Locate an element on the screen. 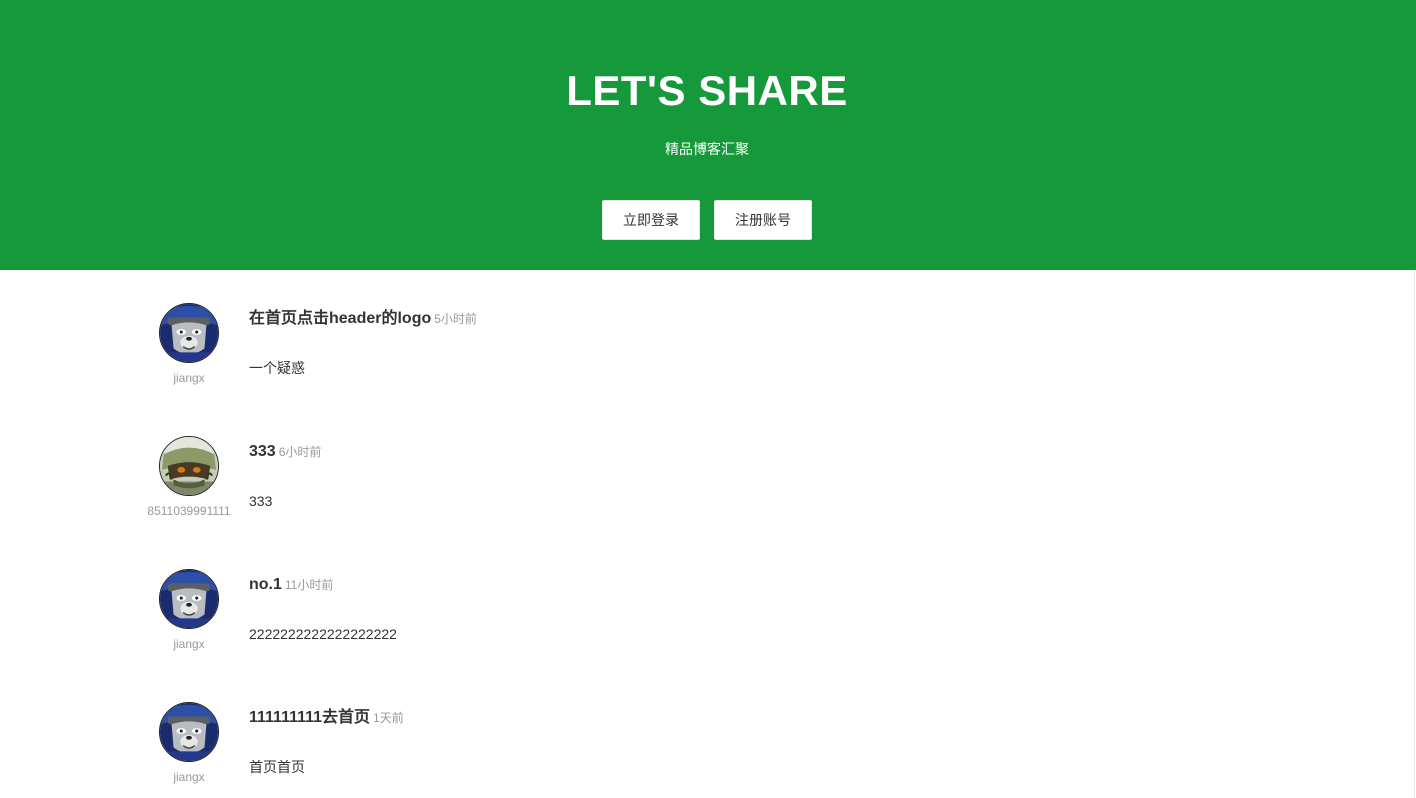 The image size is (1416, 798). scrollbar-track is located at coordinates (1414, 534).